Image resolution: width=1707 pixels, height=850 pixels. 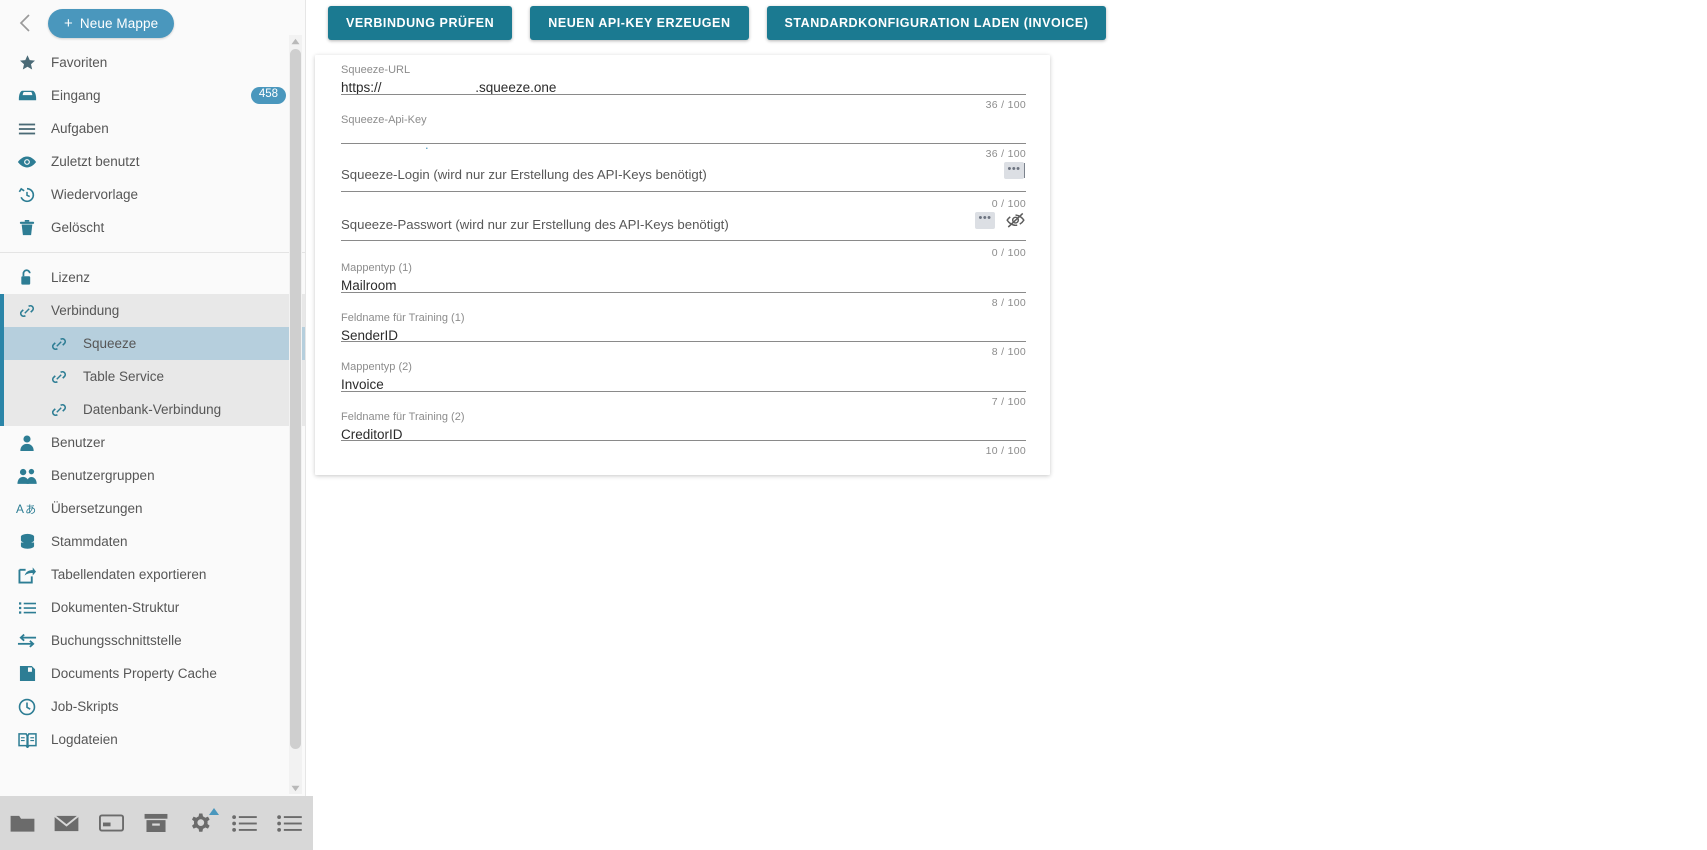 I want to click on check-connection-button: VERBINDUNG PRÜFEN, so click(x=420, y=23).